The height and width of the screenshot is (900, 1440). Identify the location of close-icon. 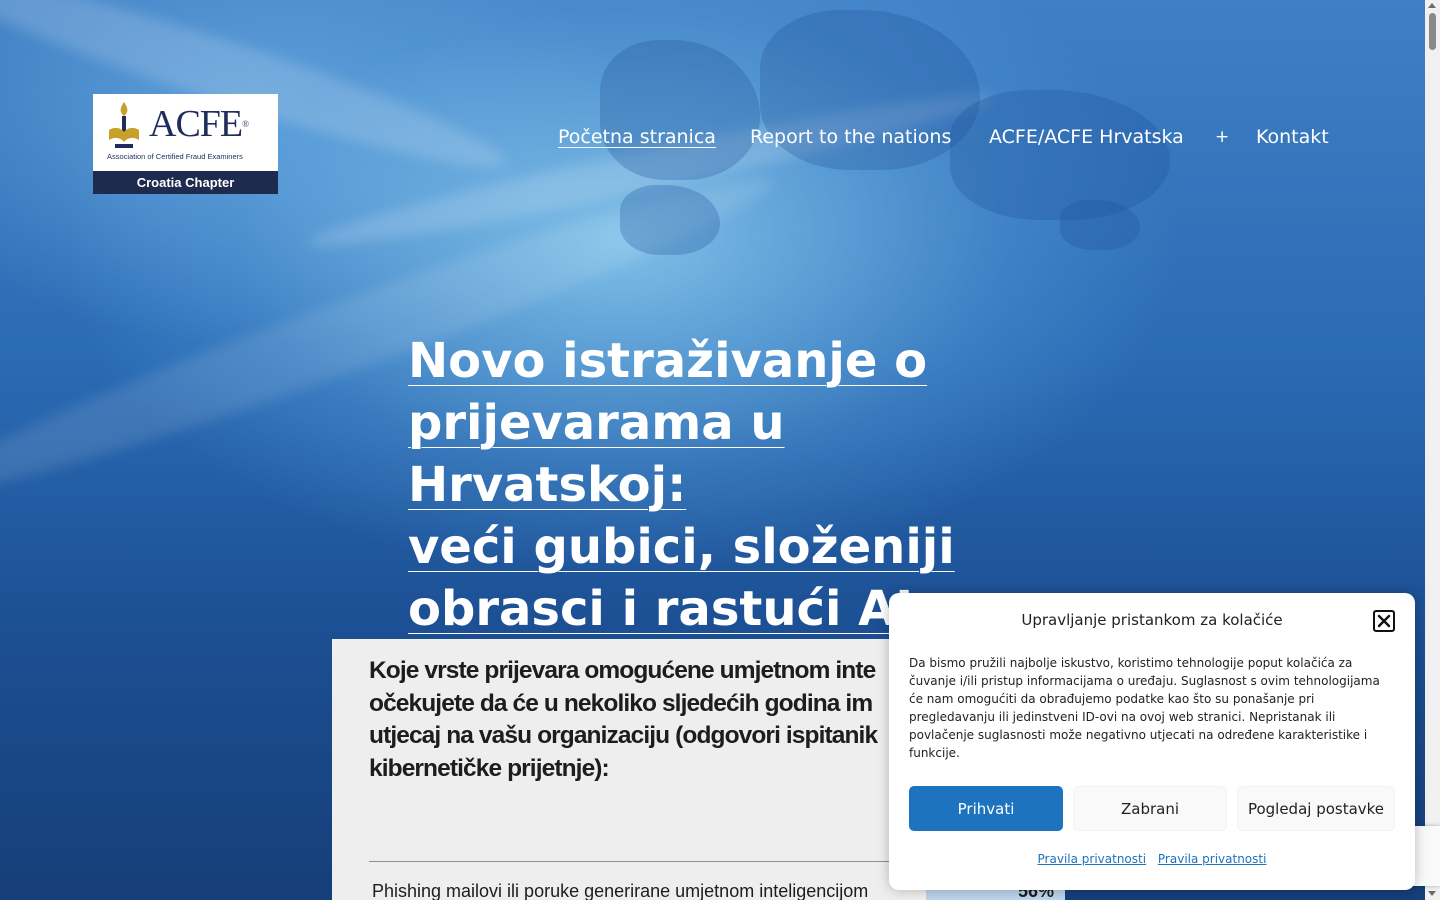
(1384, 621).